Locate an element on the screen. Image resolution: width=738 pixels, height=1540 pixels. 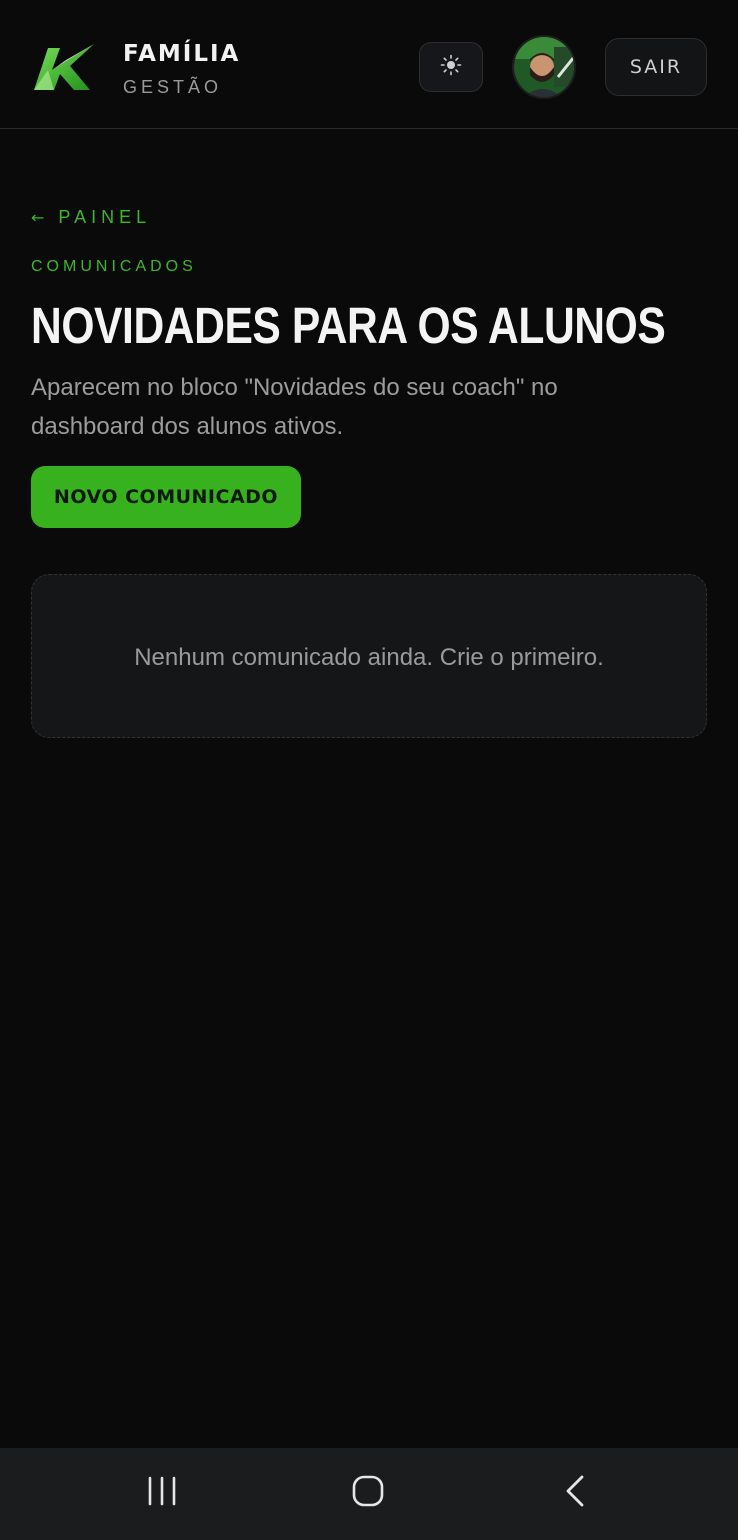
app-header: FAMÍLIA GESTÃO SAIR is located at coordinates (369, 64).